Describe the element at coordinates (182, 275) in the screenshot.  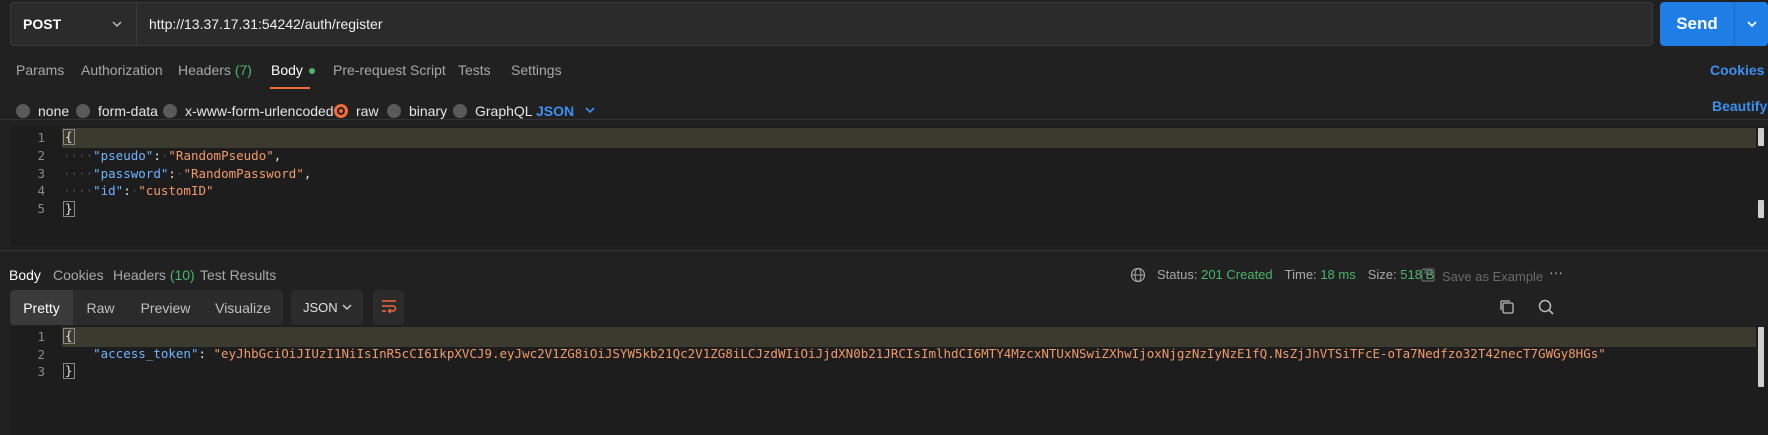
I see `response-headers-count: (10)` at that location.